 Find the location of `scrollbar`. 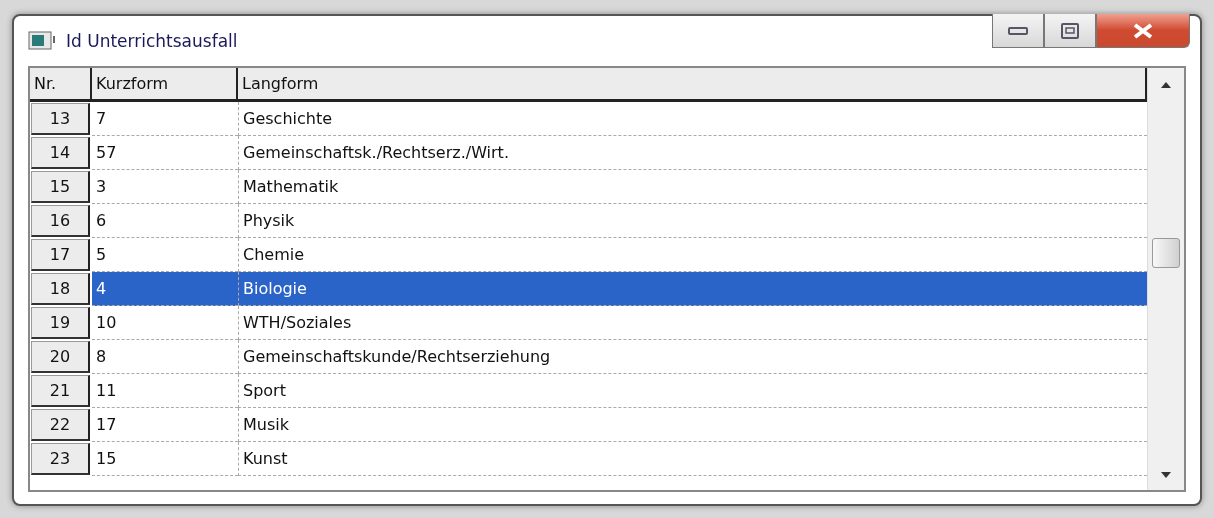

scrollbar is located at coordinates (1165, 279).